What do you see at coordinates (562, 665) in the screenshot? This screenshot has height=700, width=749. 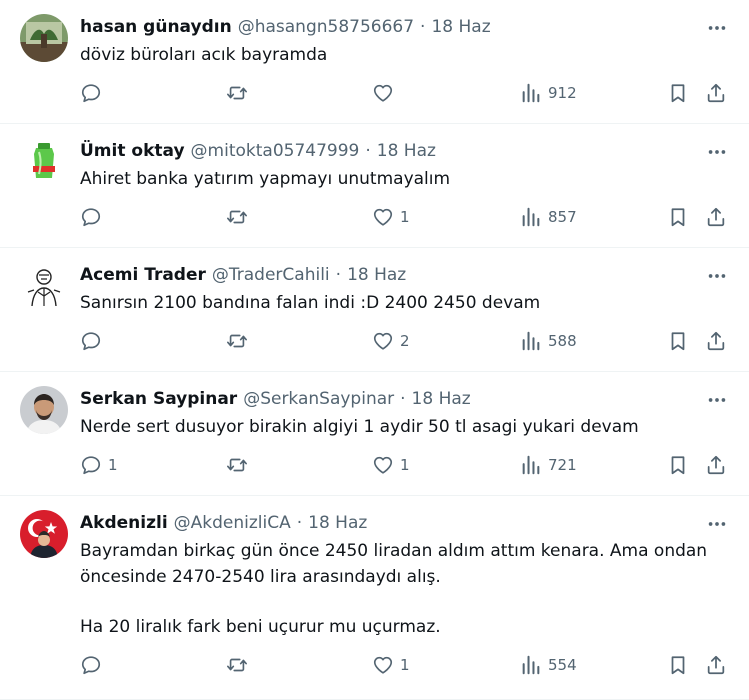 I see `view-count: 554` at bounding box center [562, 665].